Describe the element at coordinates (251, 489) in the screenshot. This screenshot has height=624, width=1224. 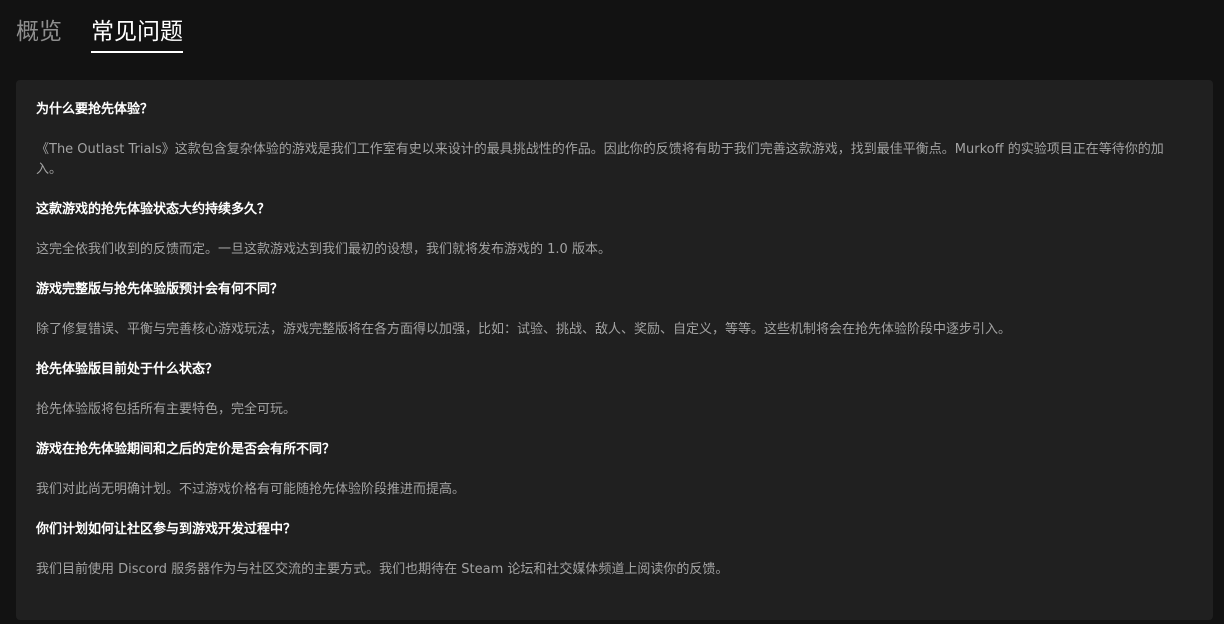
I see `faq-answer: 我们对此尚无明确计划。不过游戏价格有可能随抢先体验阶段推进而提高。` at that location.